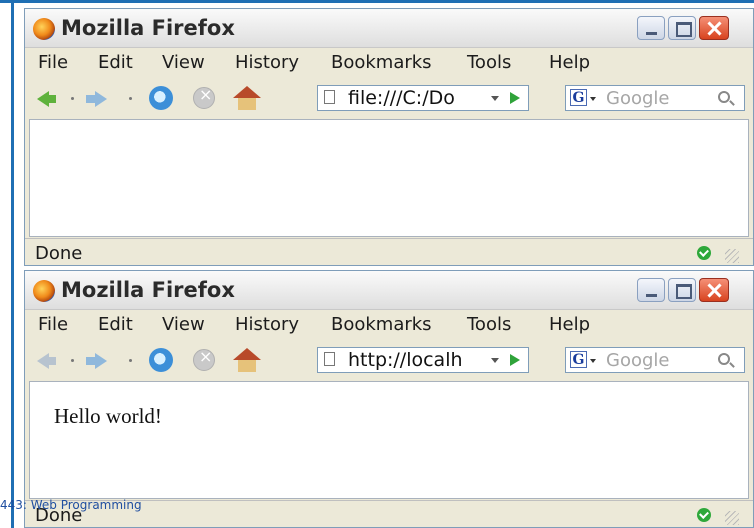 The image size is (754, 528). Describe the element at coordinates (405, 360) in the screenshot. I see `url-text: http://localh` at that location.